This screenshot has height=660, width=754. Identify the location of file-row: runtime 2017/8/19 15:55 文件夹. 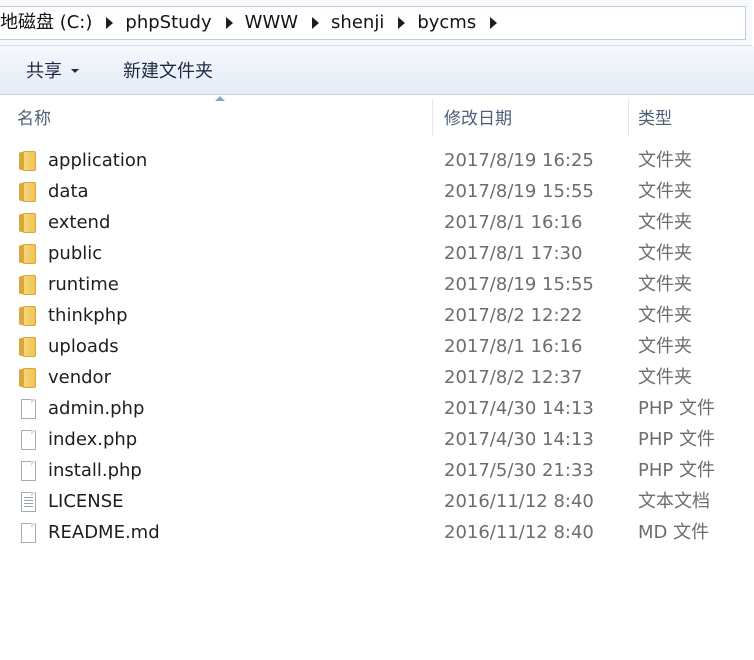
(377, 284).